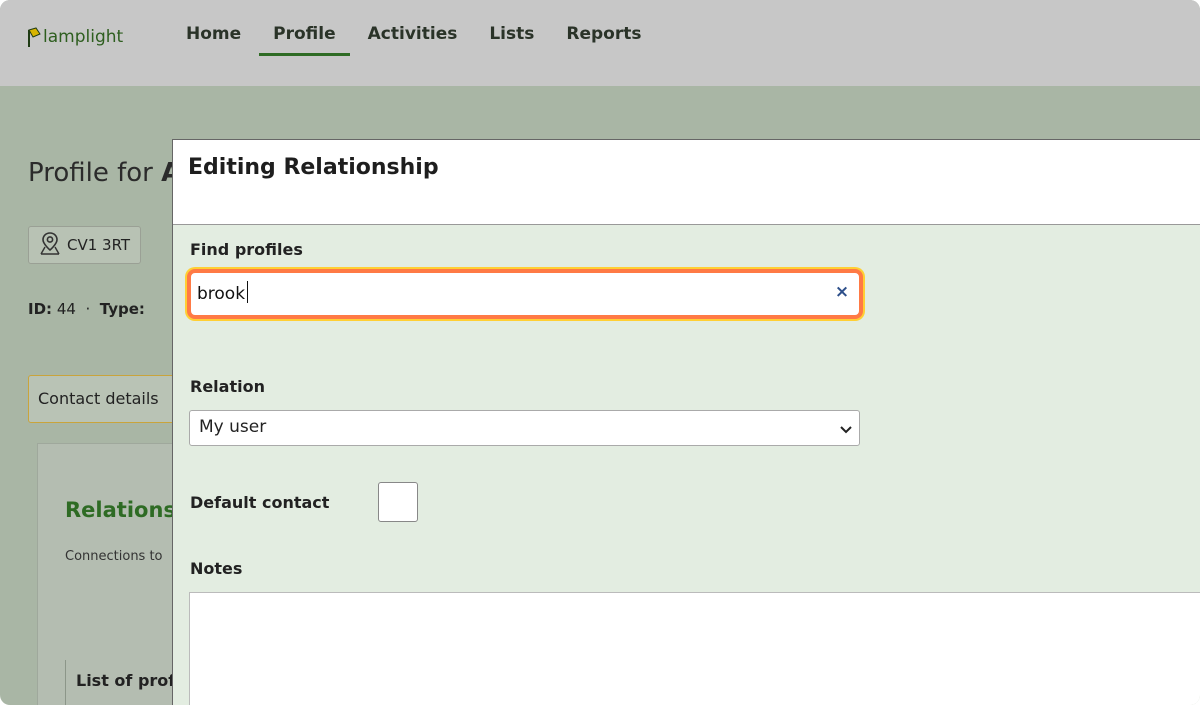 This screenshot has height=705, width=1200. What do you see at coordinates (686, 182) in the screenshot?
I see `dialog-header: Editing Relationship` at bounding box center [686, 182].